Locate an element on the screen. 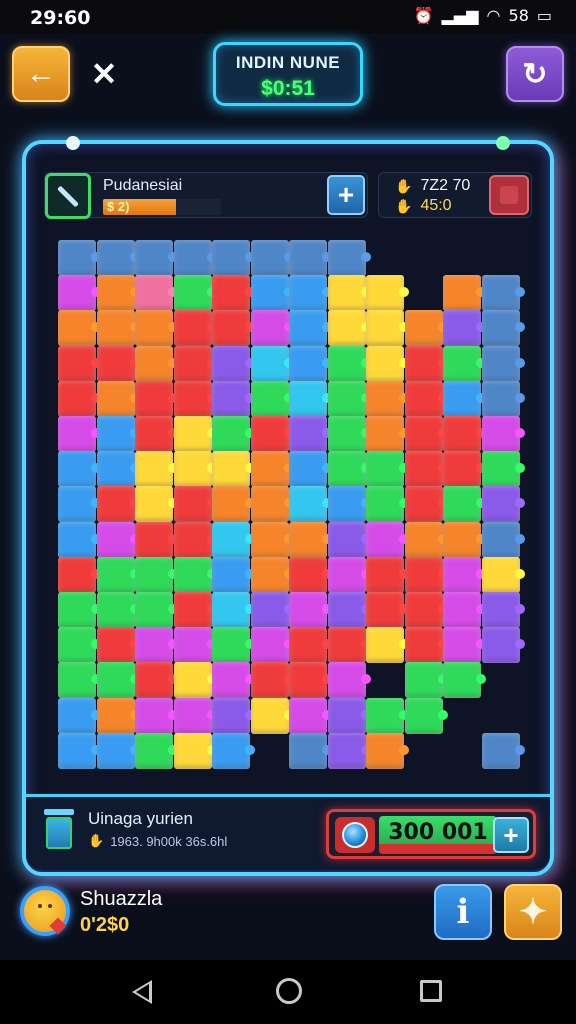 The height and width of the screenshot is (1024, 576). refresh-button: ↻ is located at coordinates (535, 74).